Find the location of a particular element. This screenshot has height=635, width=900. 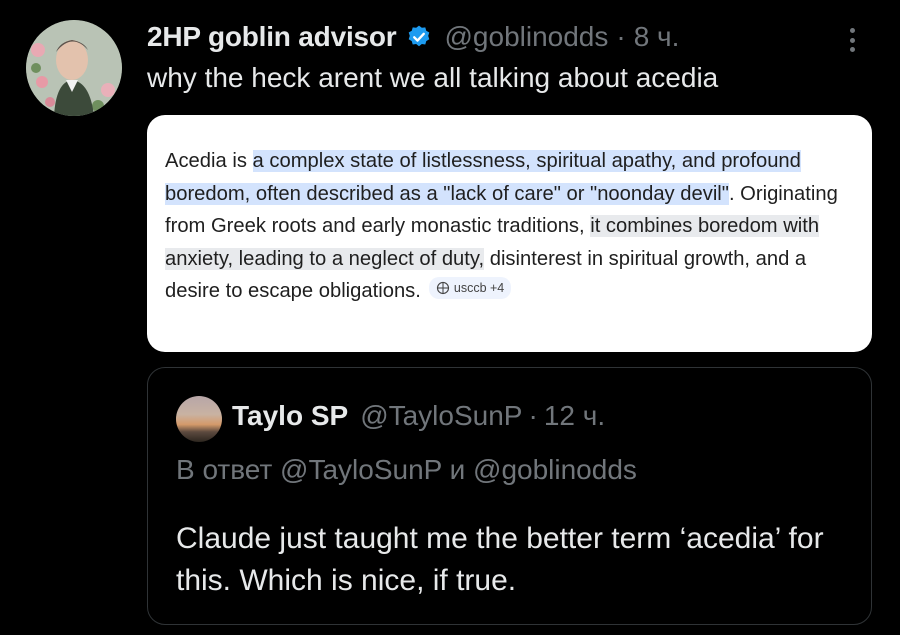

snippet-segment-1: Acedia is is located at coordinates (209, 161).